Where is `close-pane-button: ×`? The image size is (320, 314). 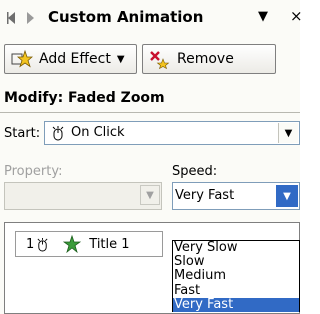 close-pane-button: × is located at coordinates (296, 16).